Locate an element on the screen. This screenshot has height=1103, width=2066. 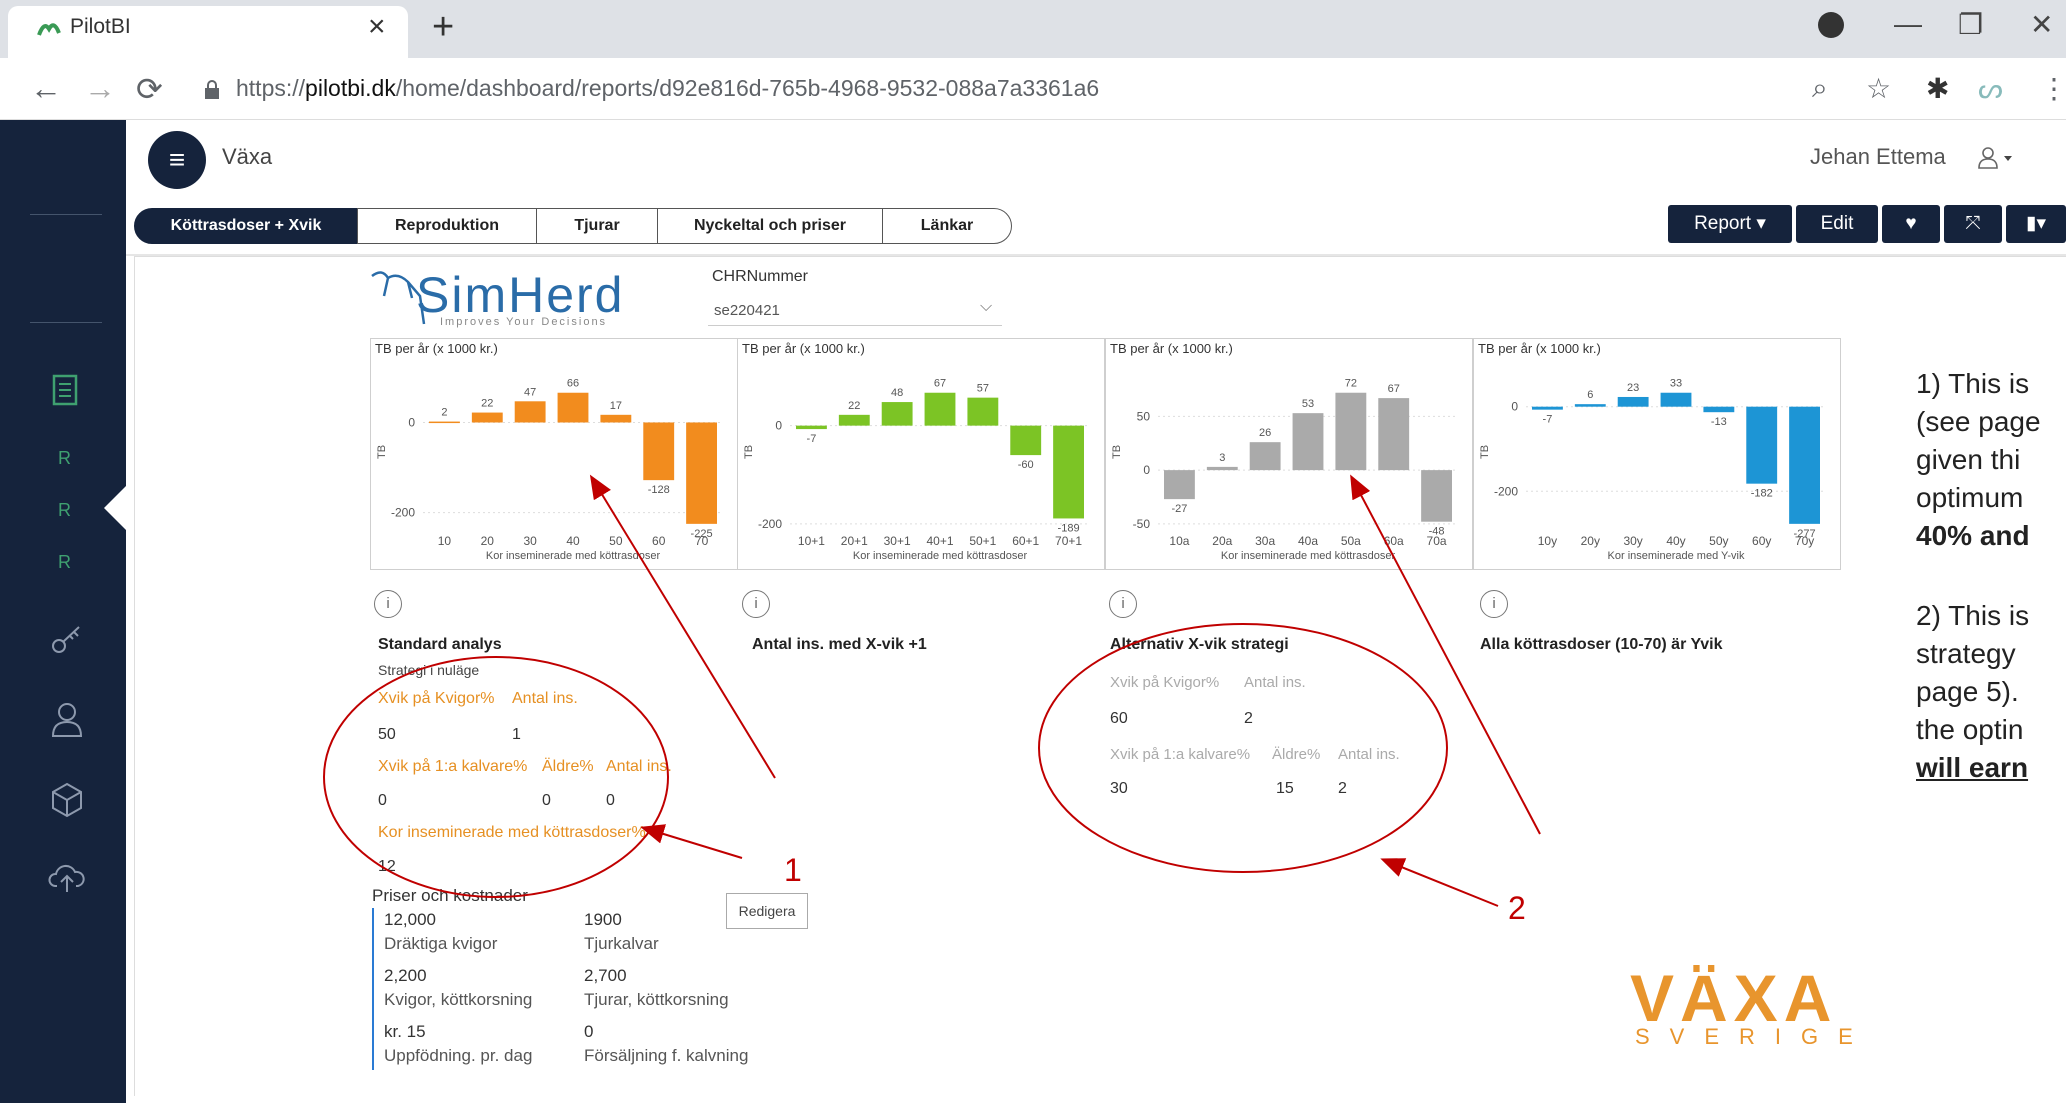
favorite-heart-icon: ♥ is located at coordinates (1911, 224).